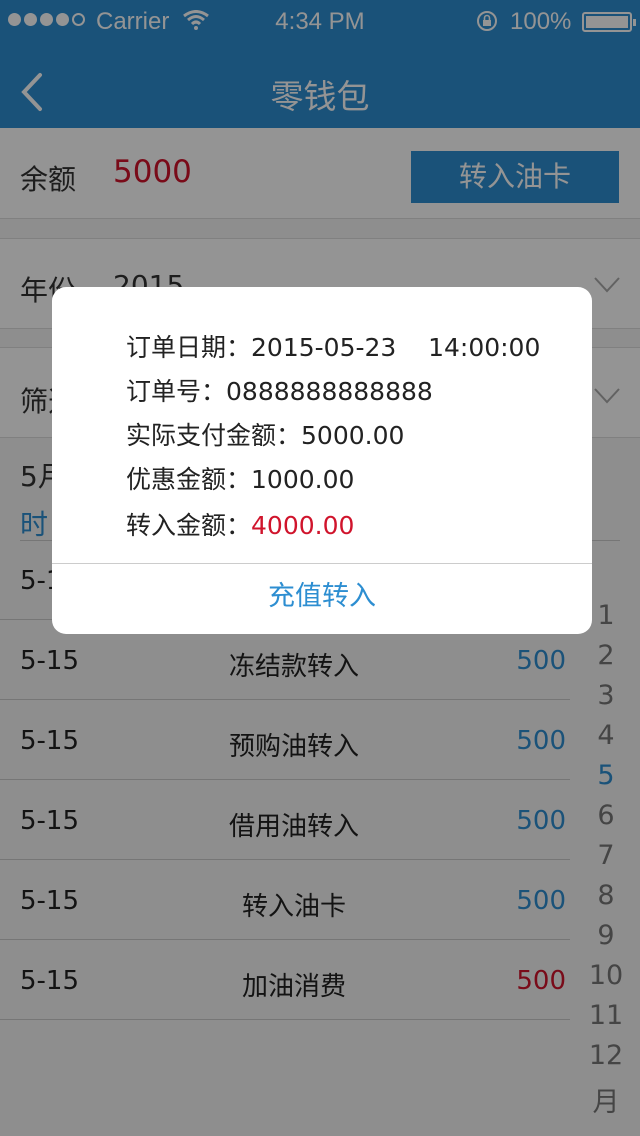 Image resolution: width=640 pixels, height=1136 pixels. What do you see at coordinates (265, 435) in the screenshot?
I see `paid-amount-line: 实际支付金额：5000.00` at bounding box center [265, 435].